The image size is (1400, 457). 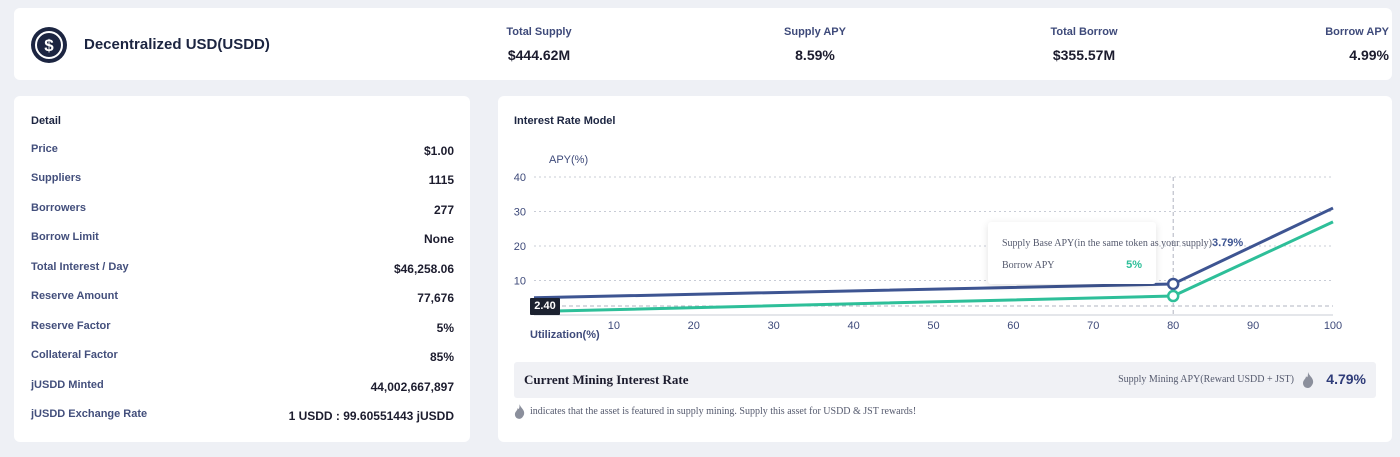 I want to click on crosshair-y-label: 2.40, so click(x=545, y=306).